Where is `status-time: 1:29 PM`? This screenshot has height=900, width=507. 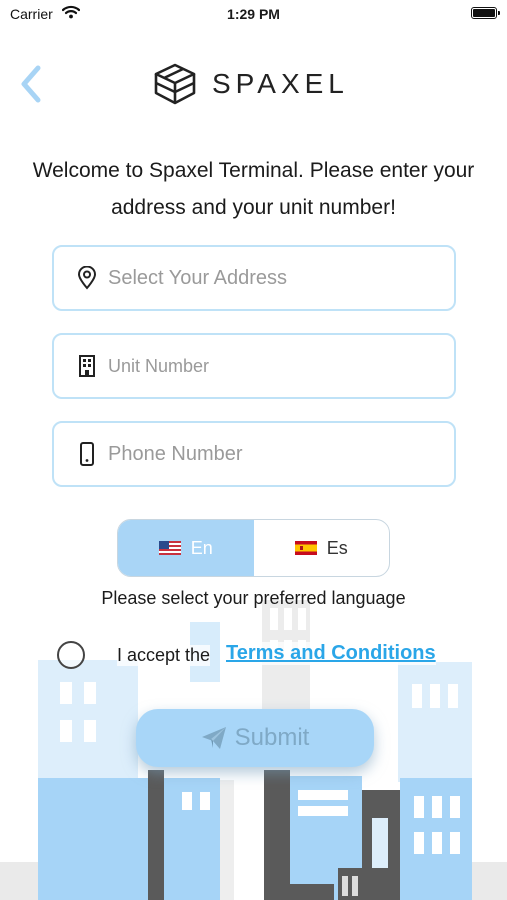 status-time: 1:29 PM is located at coordinates (253, 14).